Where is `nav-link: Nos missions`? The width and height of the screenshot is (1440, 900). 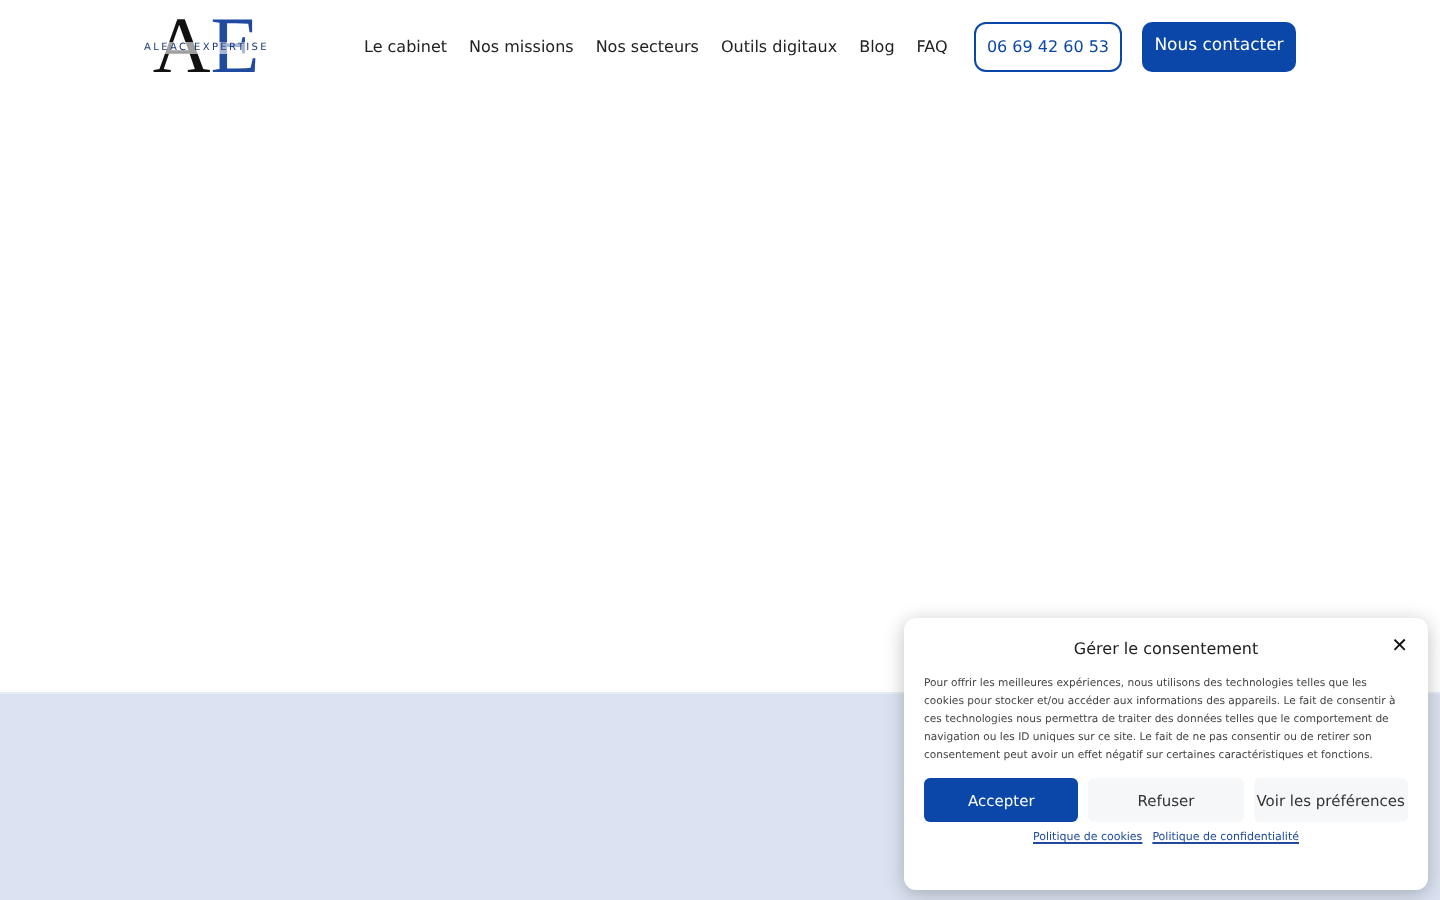
nav-link: Nos missions is located at coordinates (521, 46).